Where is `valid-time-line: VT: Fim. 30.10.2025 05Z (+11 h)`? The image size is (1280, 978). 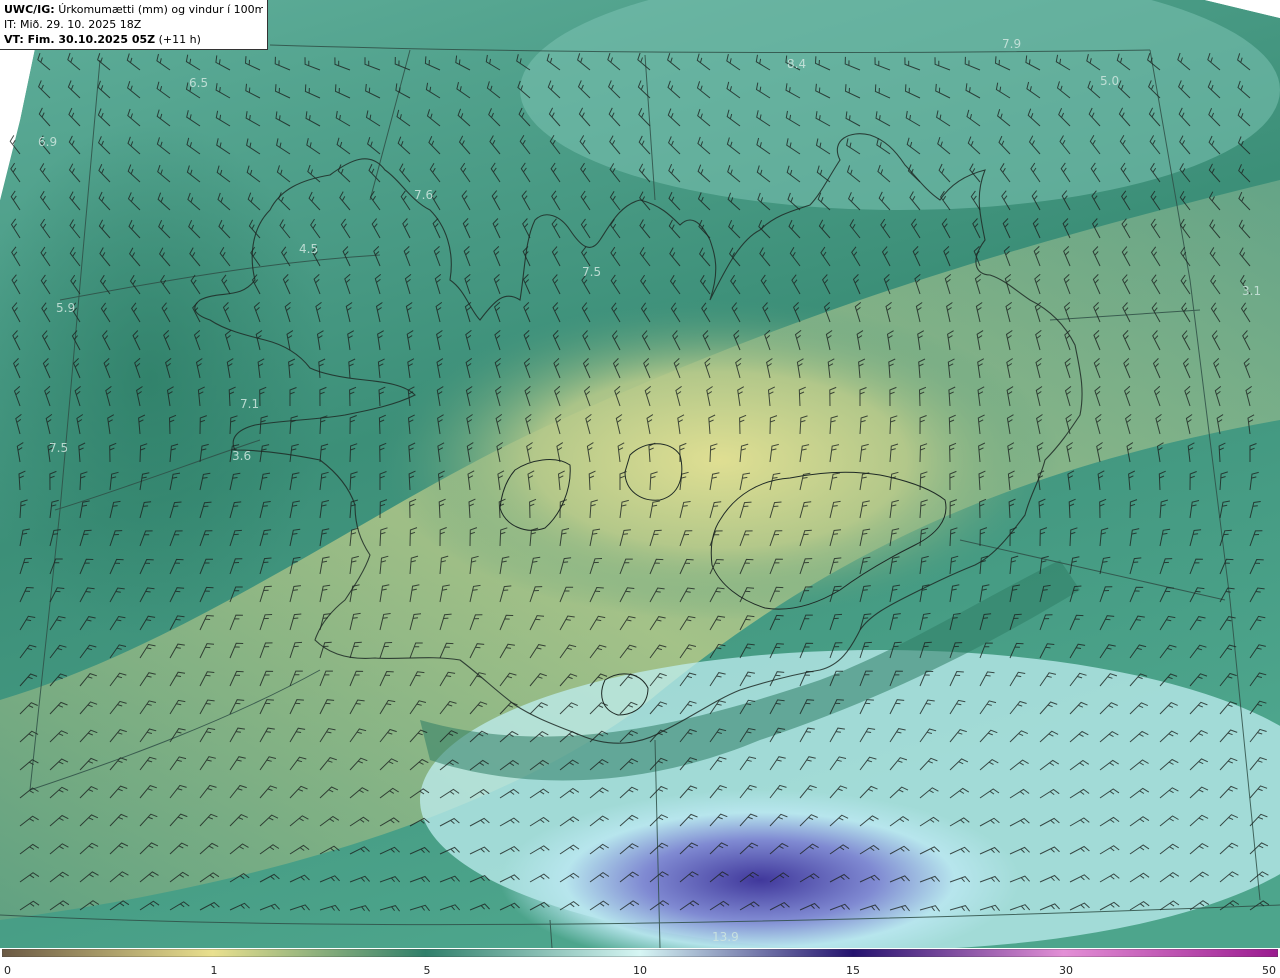
valid-time-line: VT: Fim. 30.10.2025 05Z (+11 h) is located at coordinates (133, 39).